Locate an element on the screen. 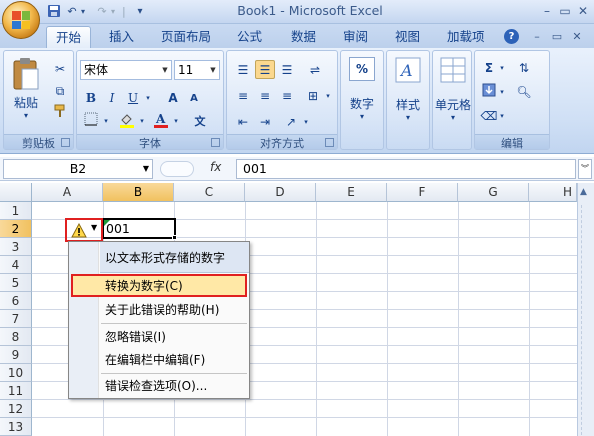 The height and width of the screenshot is (436, 594). align-top-icon: ☰ is located at coordinates (243, 69).